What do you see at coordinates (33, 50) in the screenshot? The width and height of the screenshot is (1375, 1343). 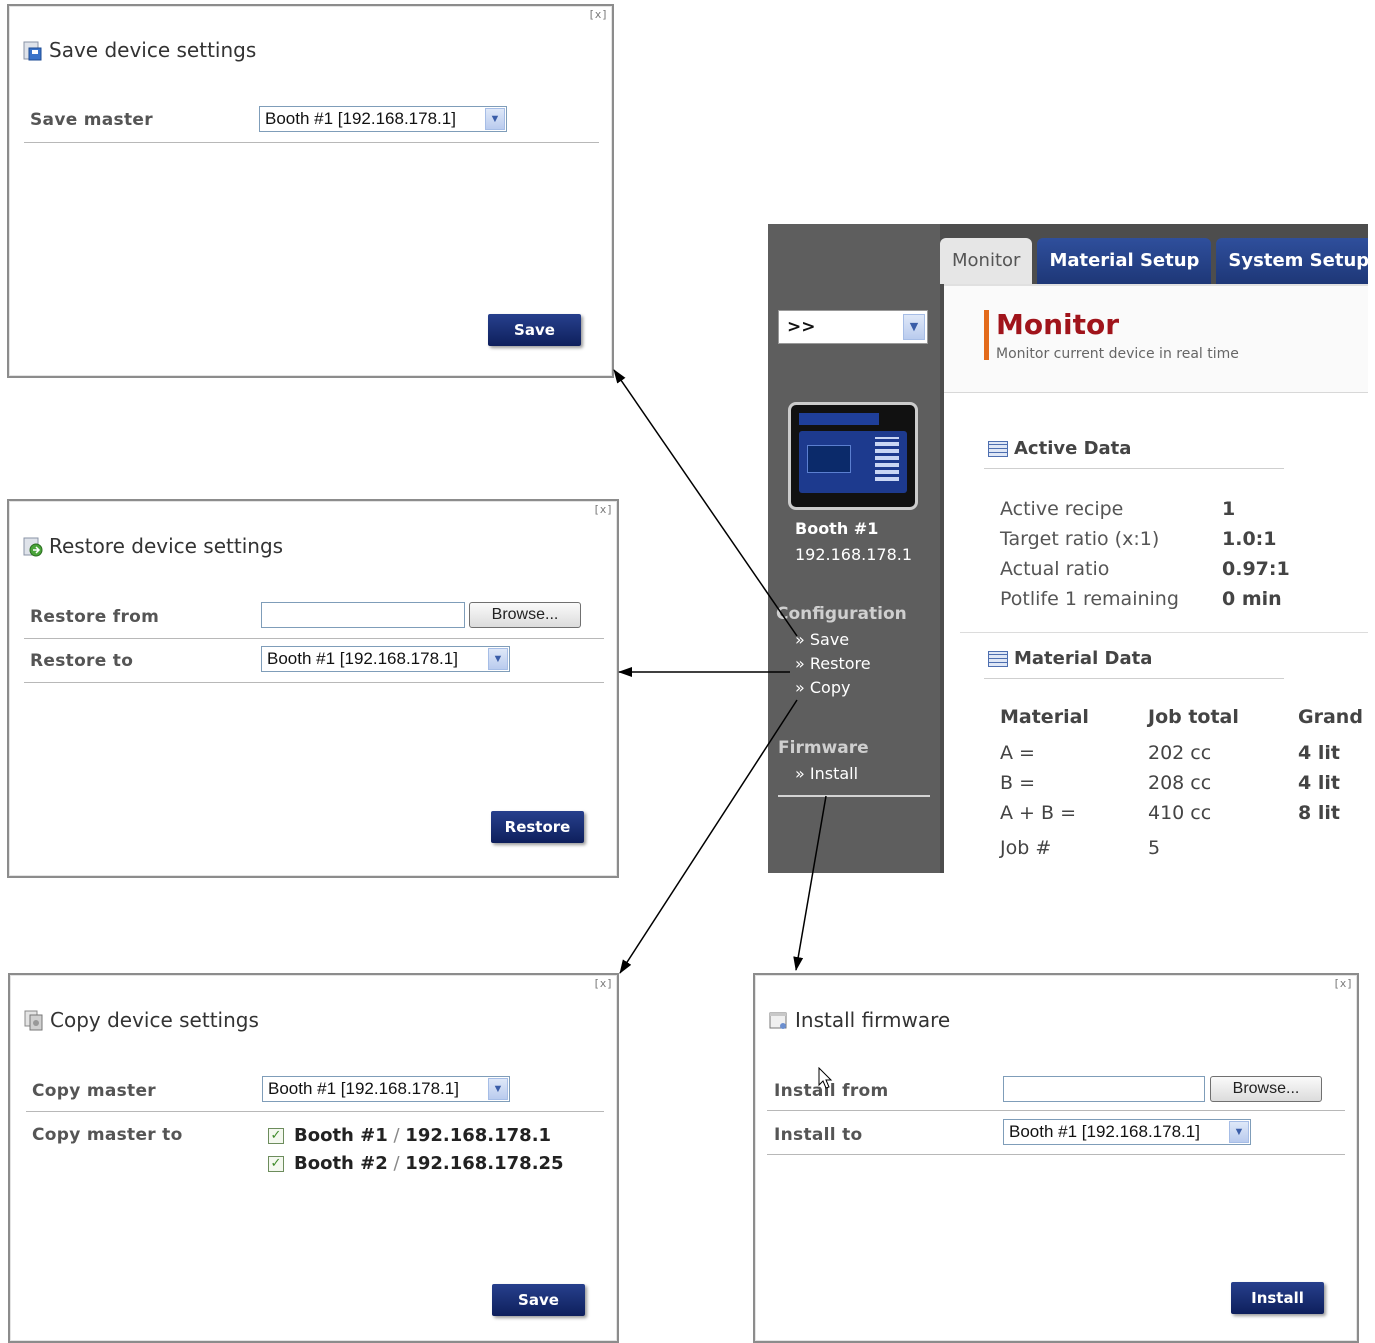 I see `save-icon` at bounding box center [33, 50].